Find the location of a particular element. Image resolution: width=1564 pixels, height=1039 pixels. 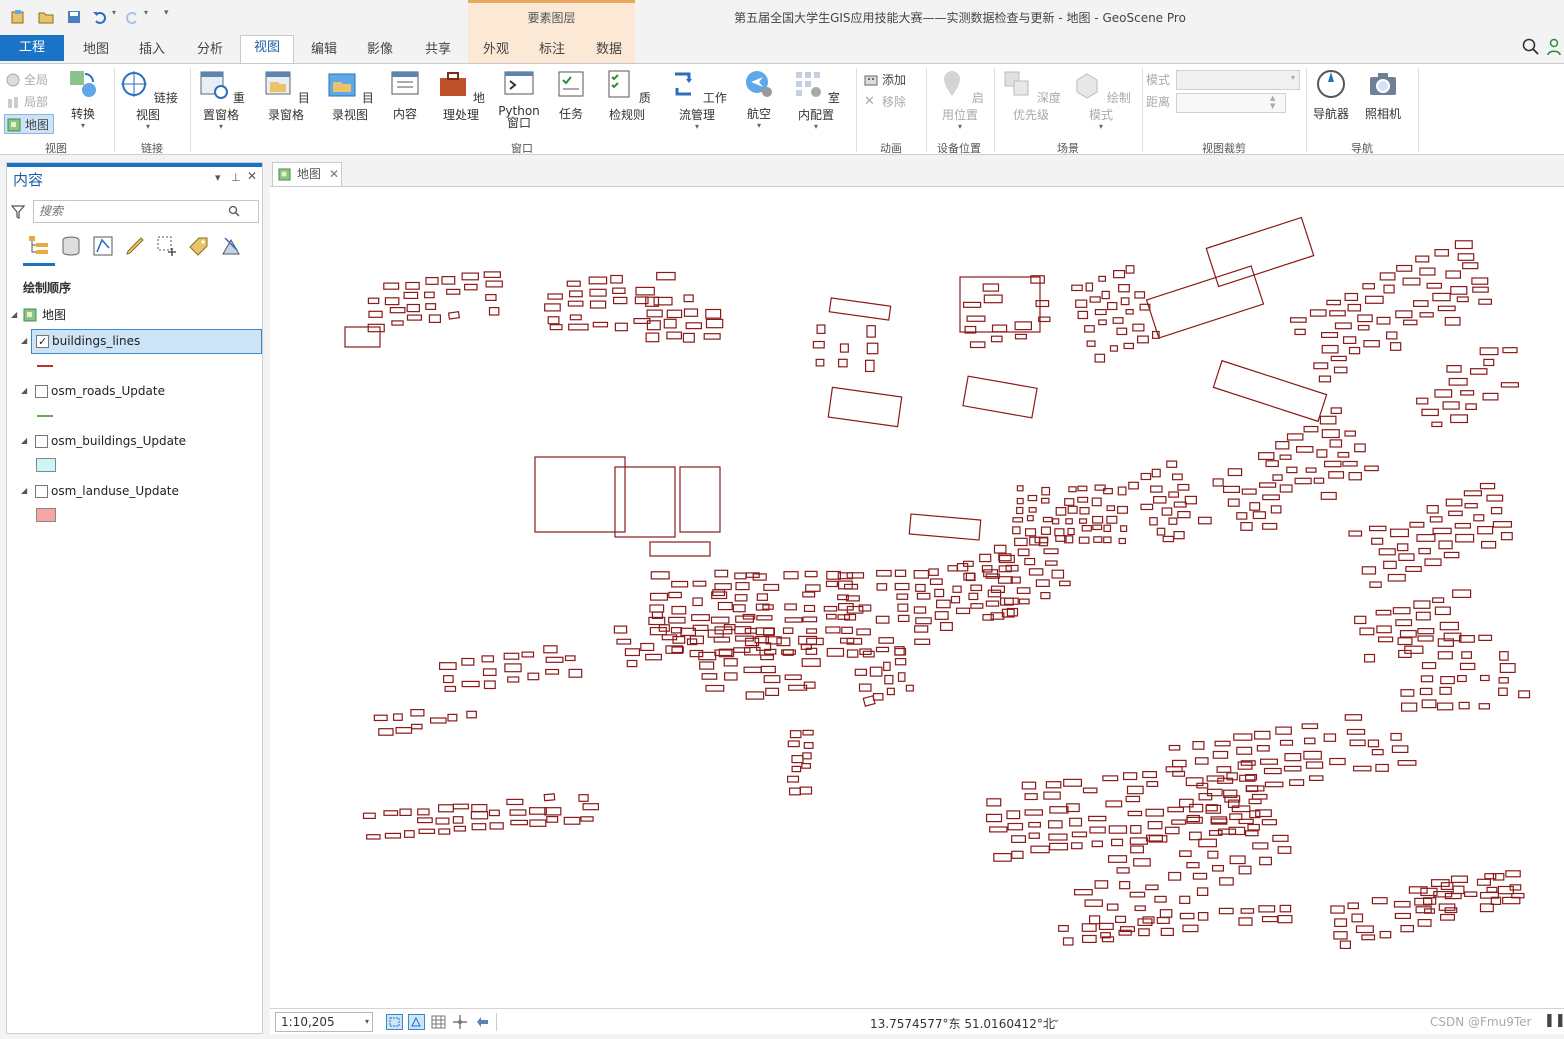

layer-row-osm-landuse: osm_landuse_Update is located at coordinates (146, 491).